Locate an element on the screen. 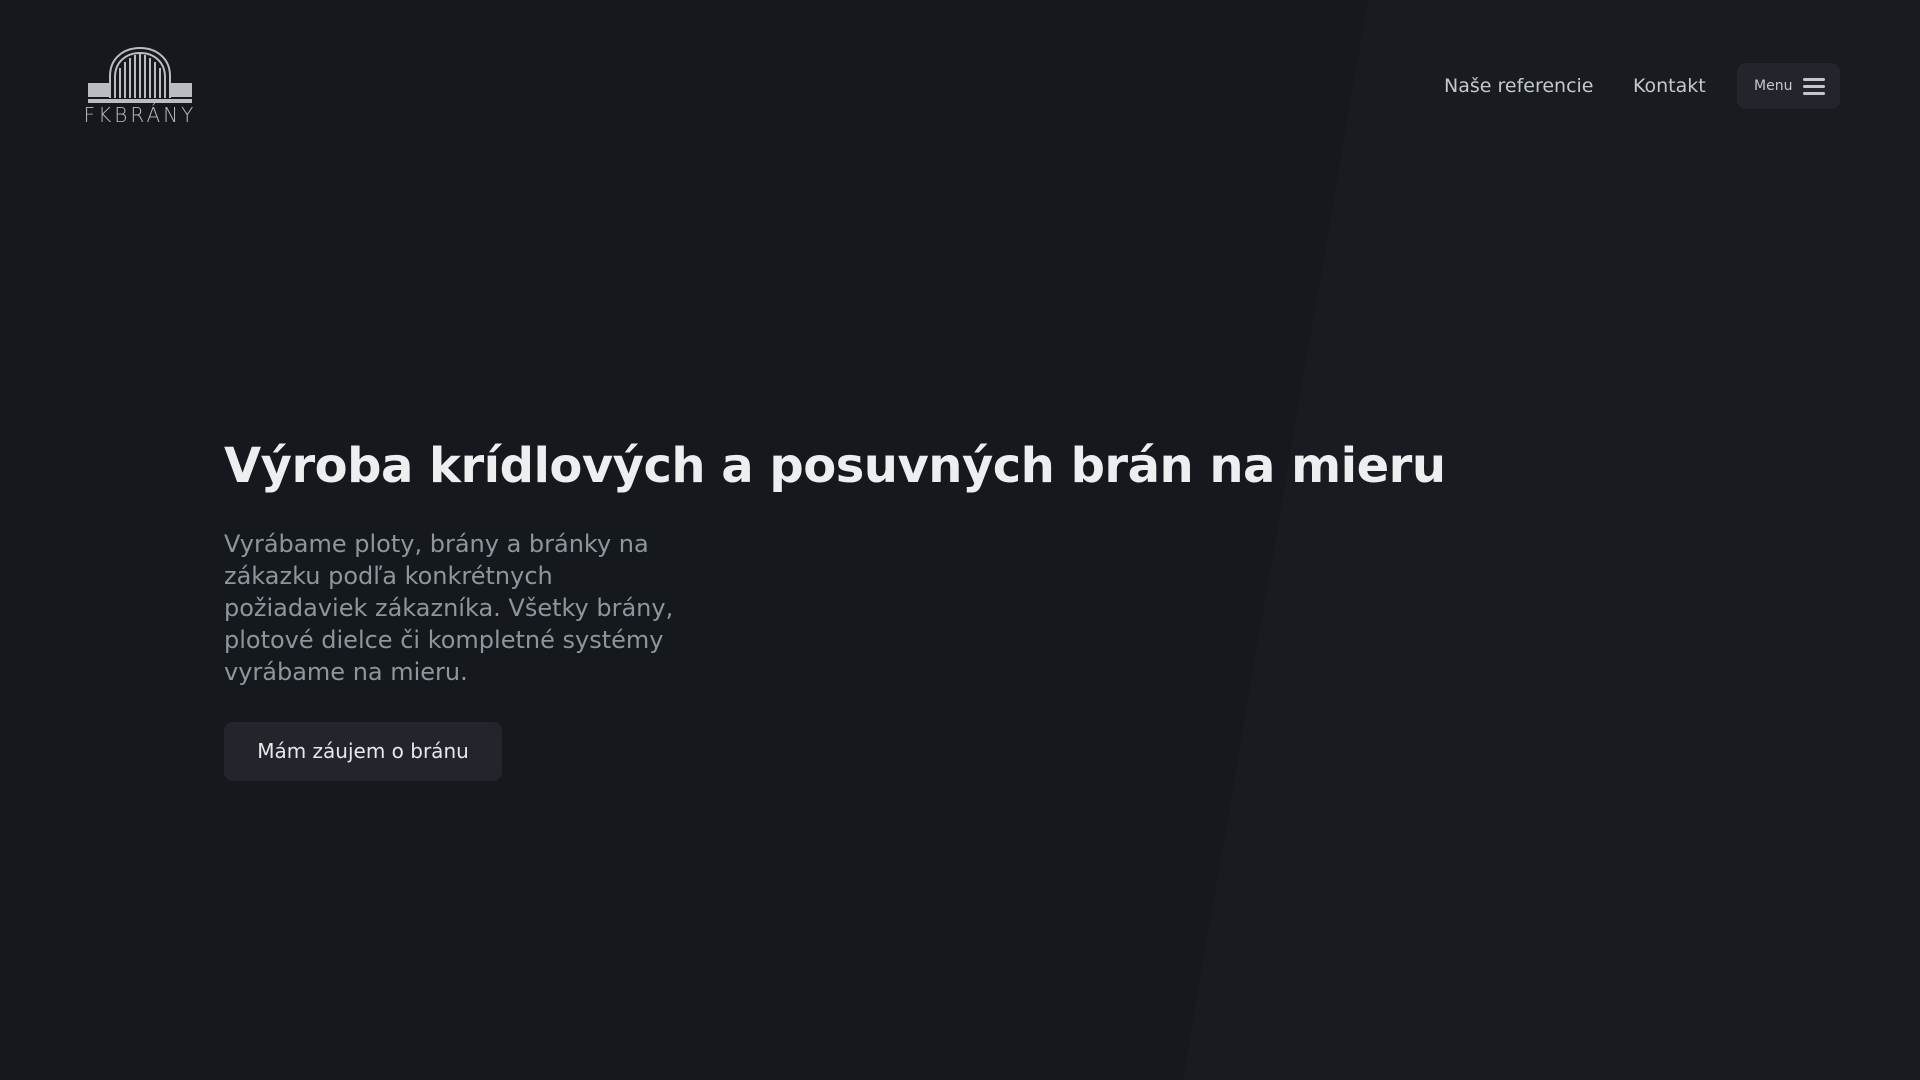 The width and height of the screenshot is (1920, 1080). interest-in-gate-button: Mám záujem o bránu is located at coordinates (363, 751).